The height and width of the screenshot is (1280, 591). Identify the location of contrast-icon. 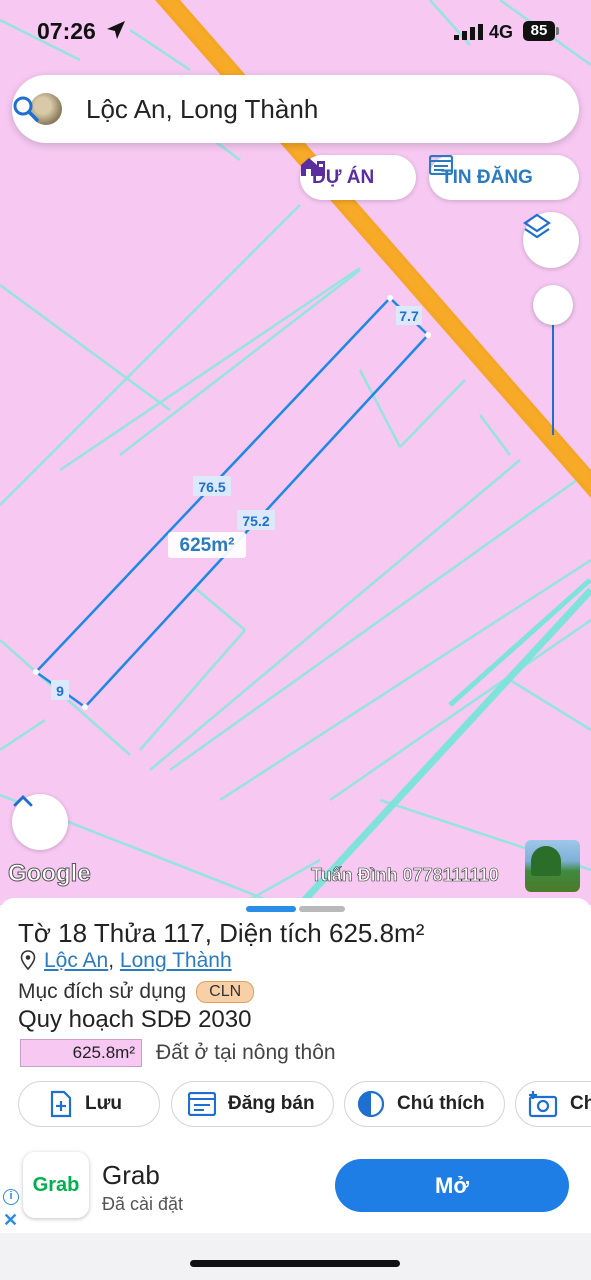
(371, 1104).